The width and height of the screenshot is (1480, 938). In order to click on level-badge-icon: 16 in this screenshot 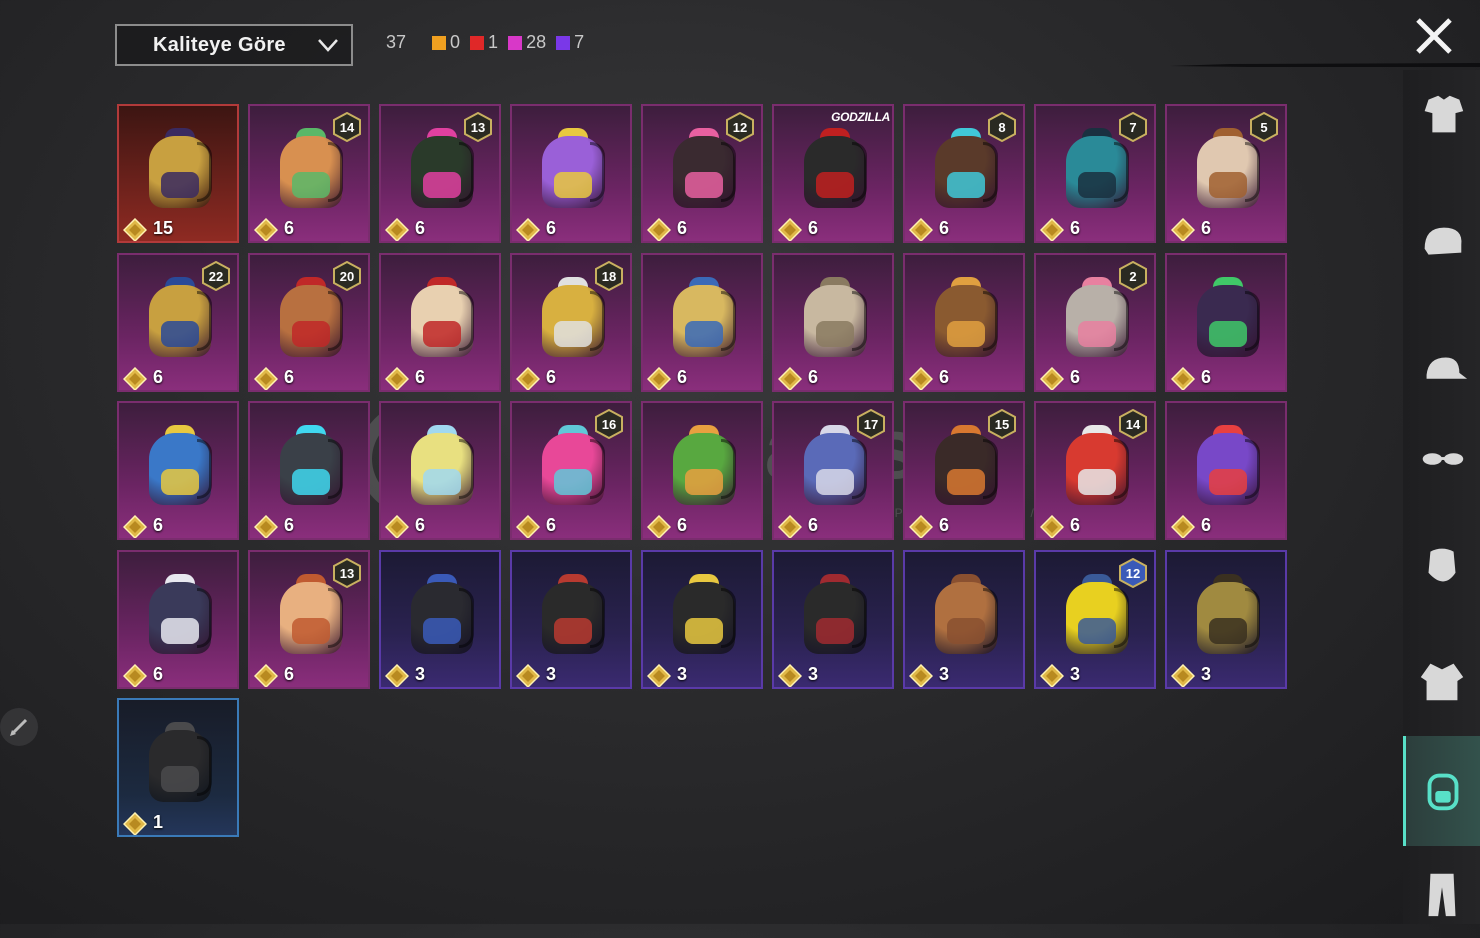, I will do `click(609, 424)`.